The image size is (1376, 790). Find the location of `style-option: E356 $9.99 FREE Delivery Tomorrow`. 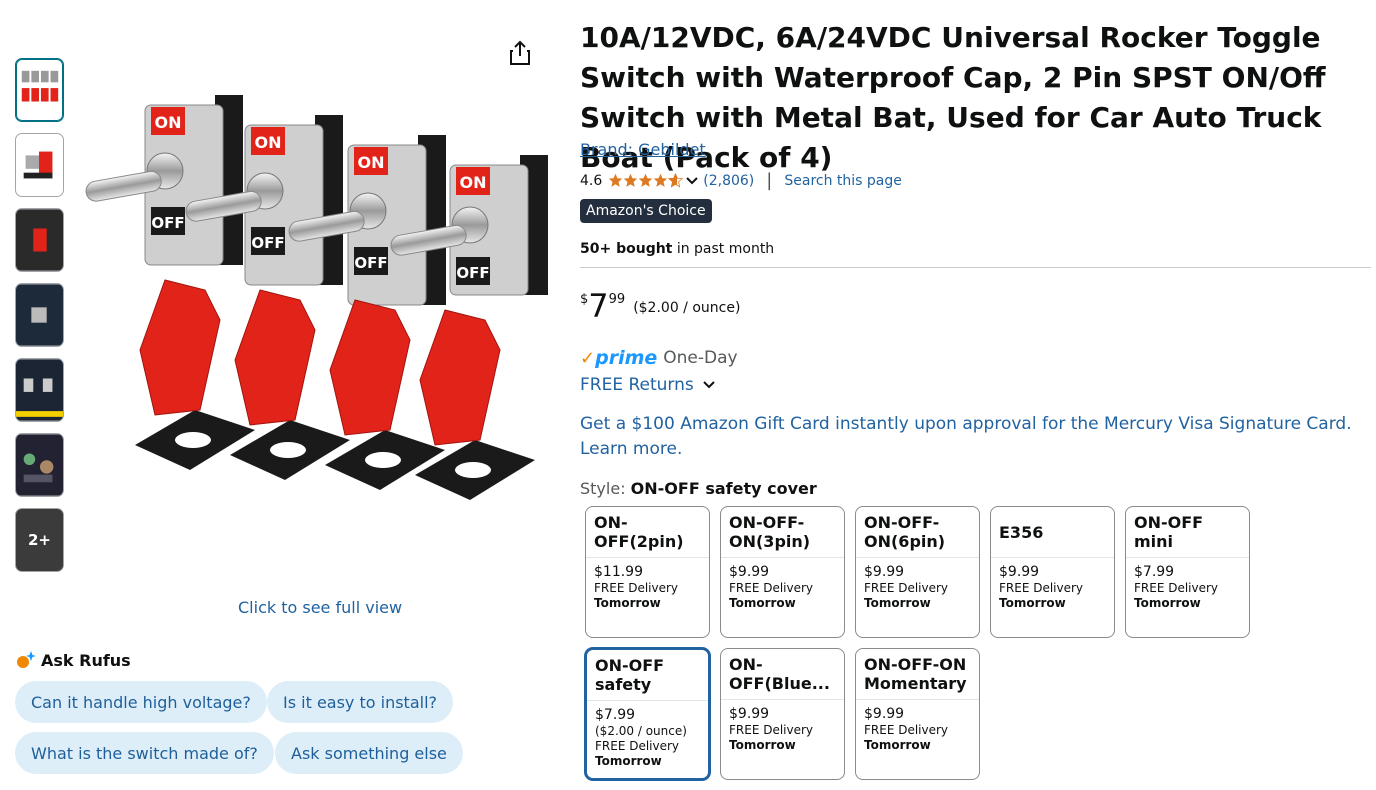

style-option: E356 $9.99 FREE Delivery Tomorrow is located at coordinates (1052, 572).